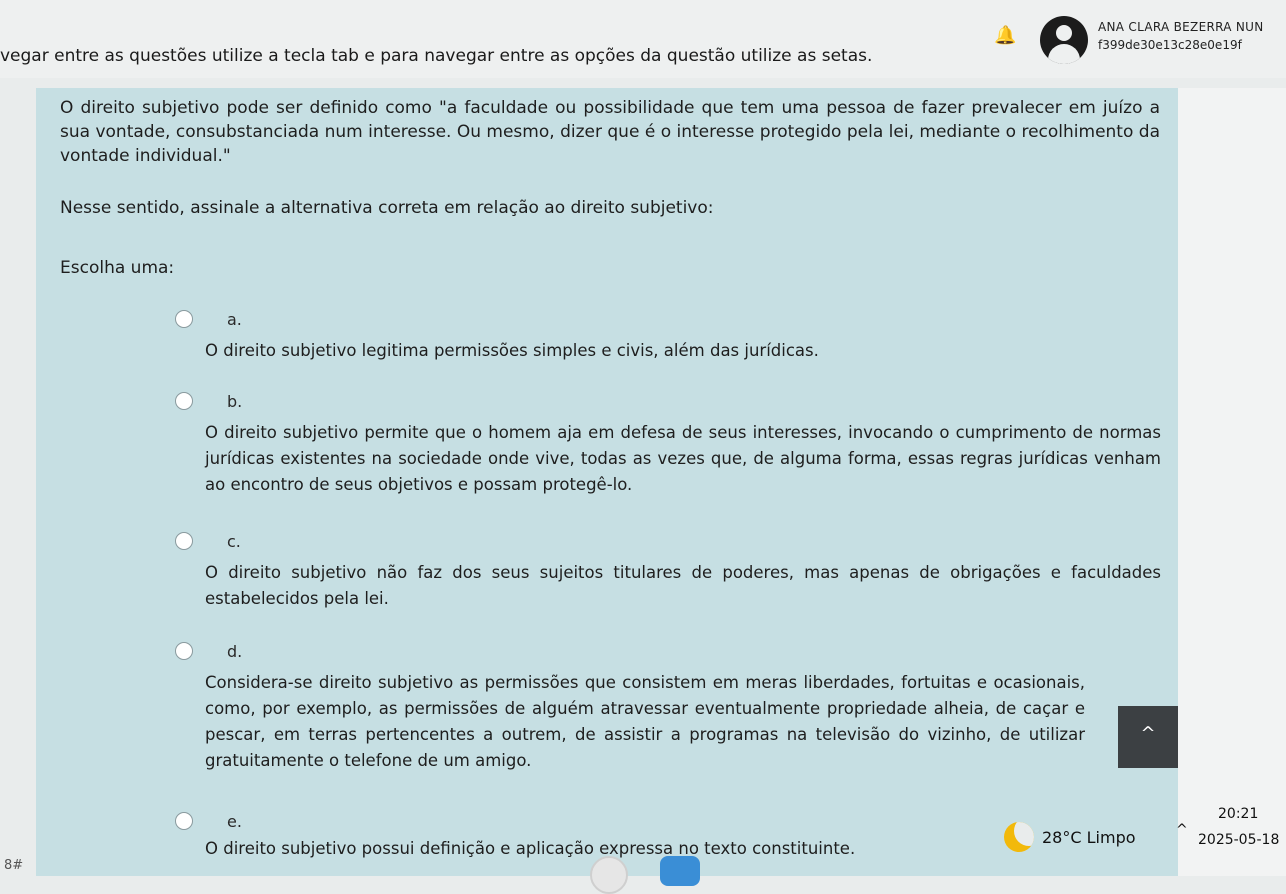 This screenshot has height=894, width=1286. Describe the element at coordinates (1024, 834) in the screenshot. I see `moon-shadow` at that location.